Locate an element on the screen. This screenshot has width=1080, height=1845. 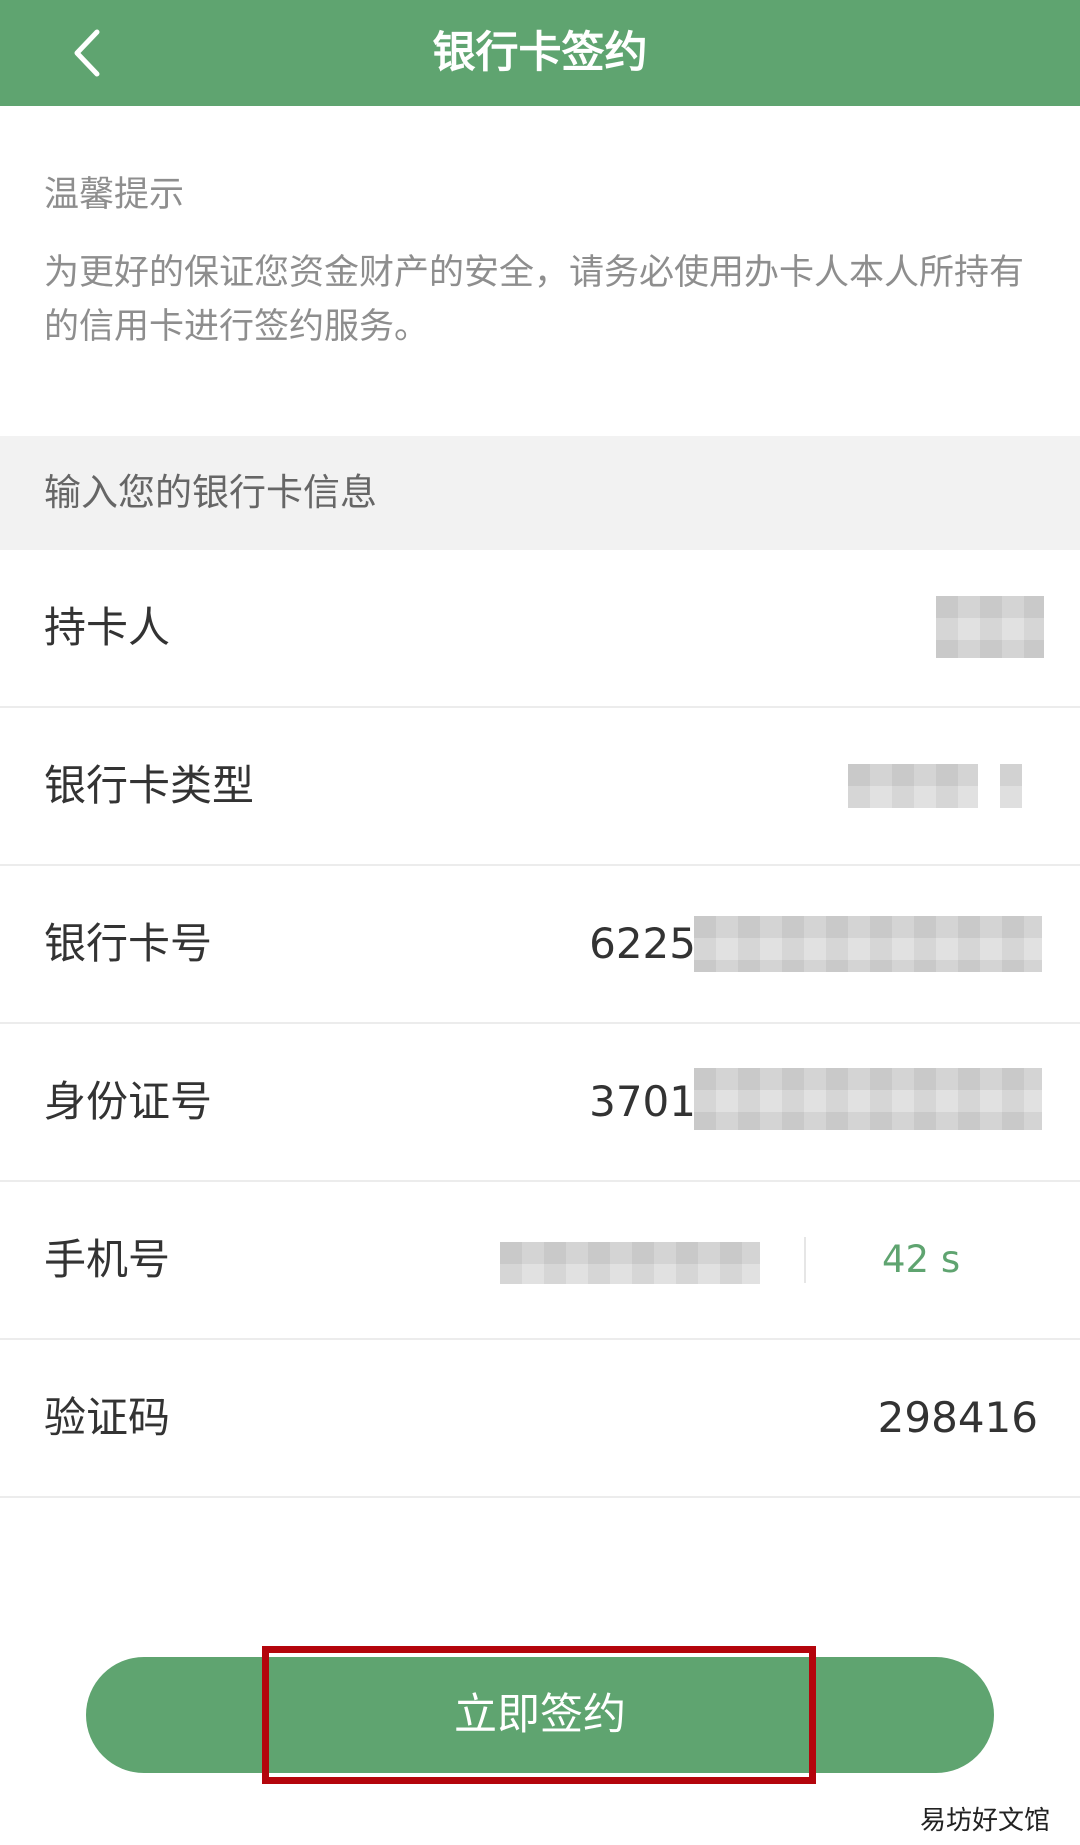
verification-code-row: 验证码 298416 is located at coordinates (540, 1419).